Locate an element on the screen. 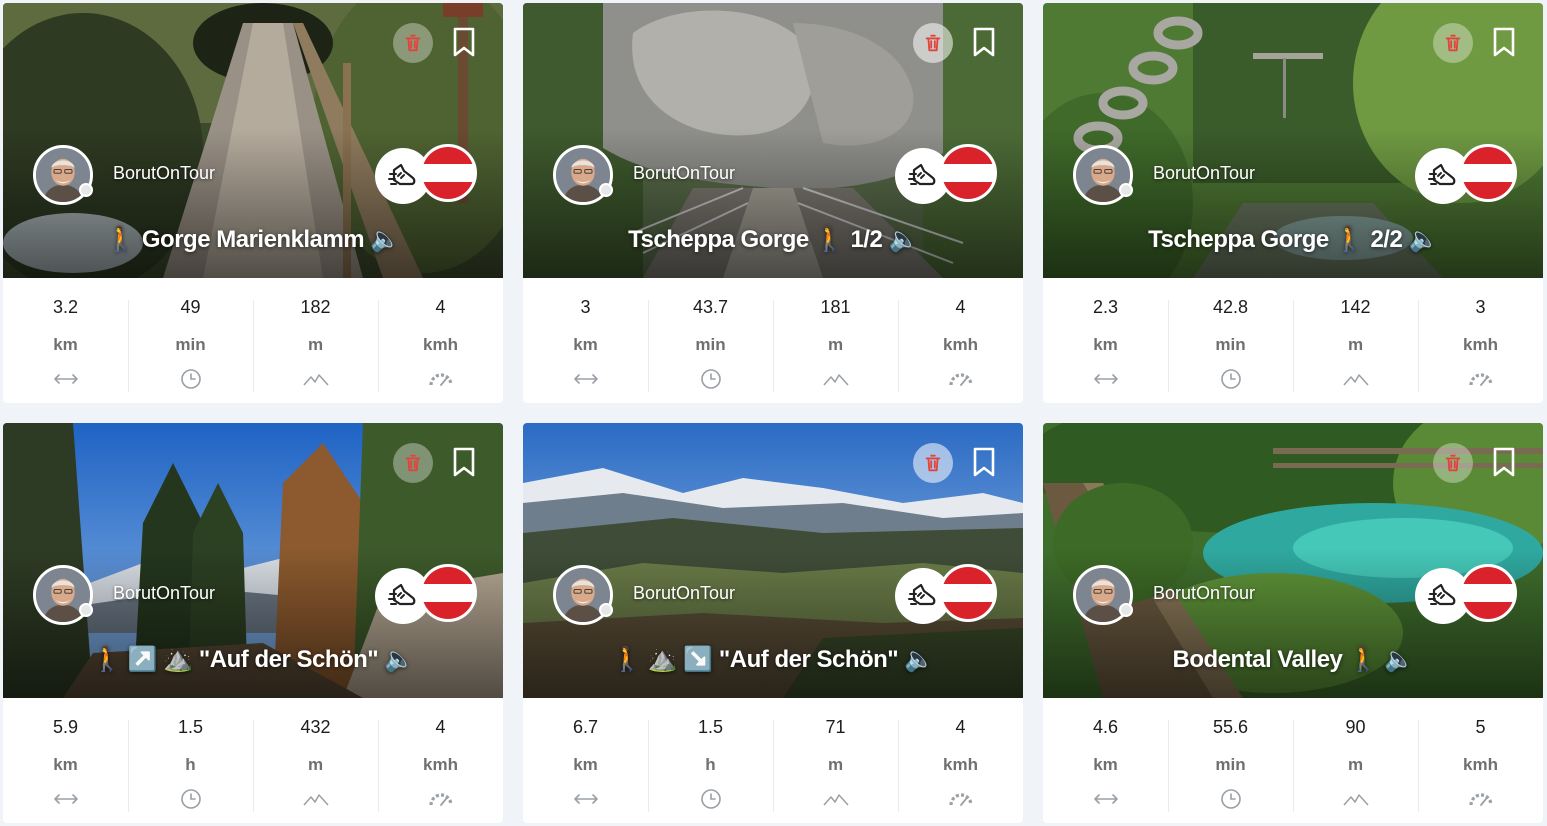  tour-stats: 6.7 km 1.5 h 71 m 4 kmh is located at coordinates (773, 760).